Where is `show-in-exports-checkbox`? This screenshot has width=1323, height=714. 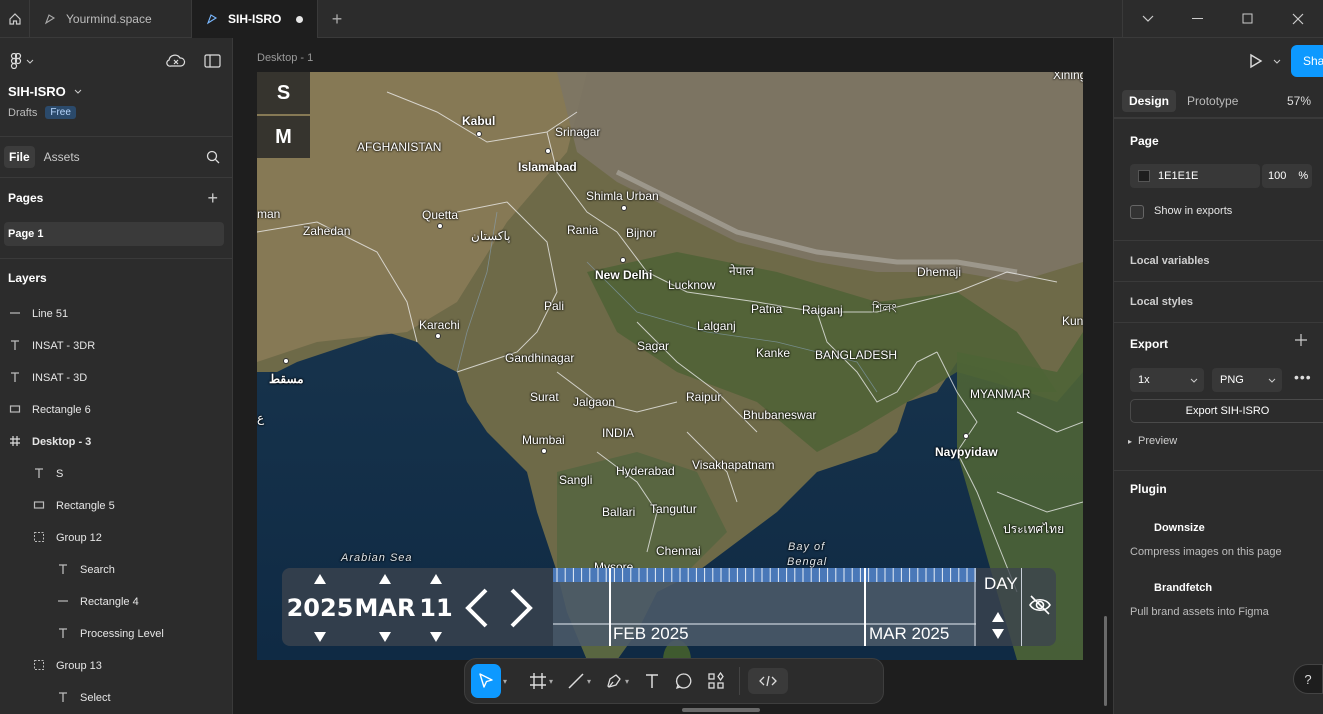 show-in-exports-checkbox is located at coordinates (1137, 212).